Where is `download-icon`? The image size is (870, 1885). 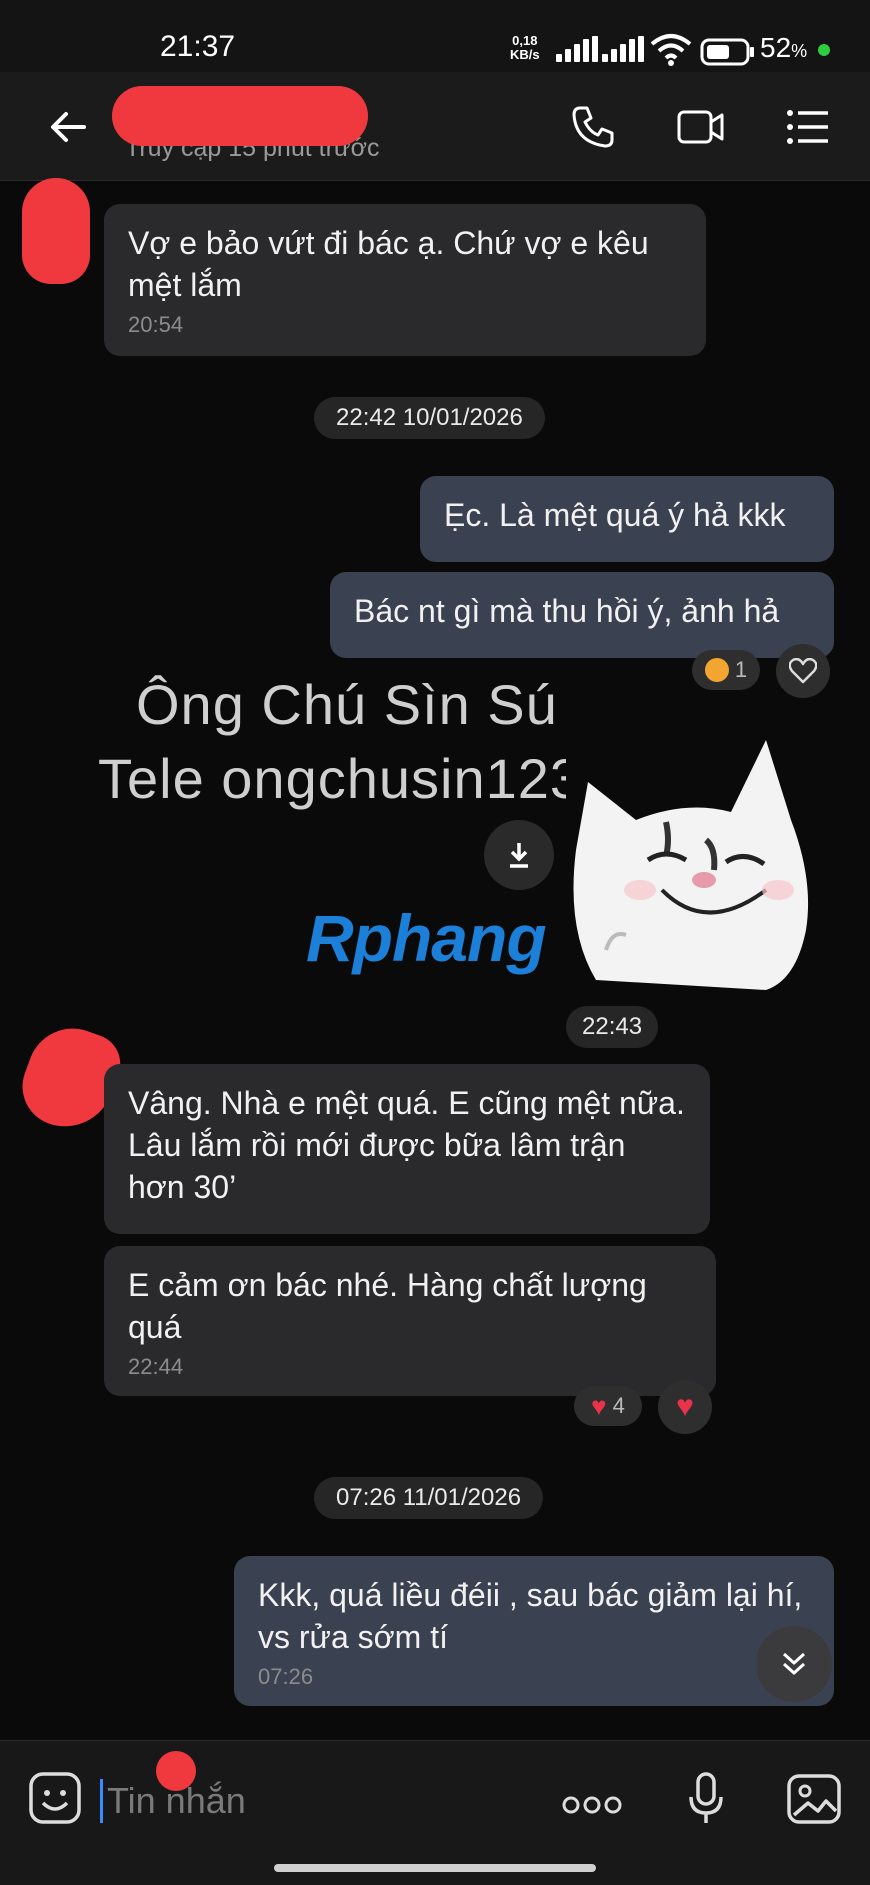
download-icon is located at coordinates (519, 855).